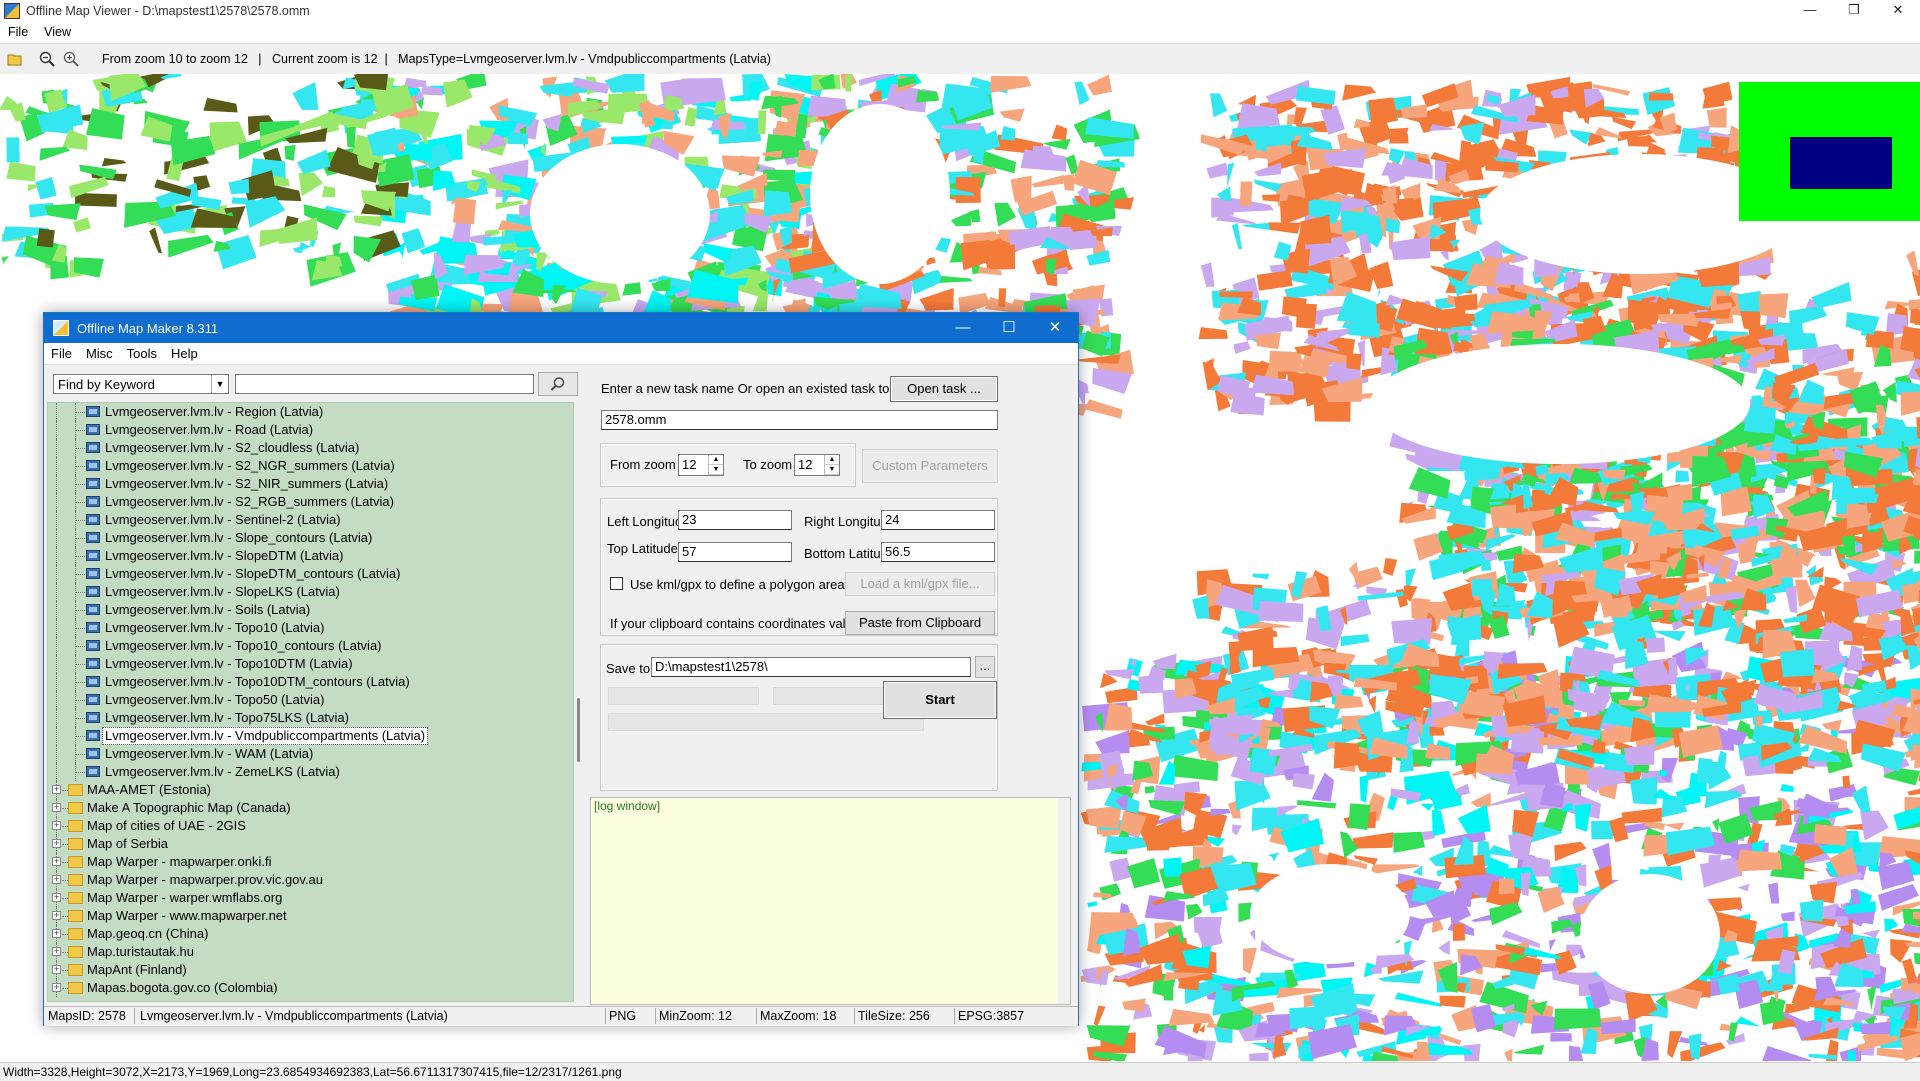 This screenshot has height=1081, width=1920. Describe the element at coordinates (930, 466) in the screenshot. I see `custom-parameters-button: Custom Parameters` at that location.